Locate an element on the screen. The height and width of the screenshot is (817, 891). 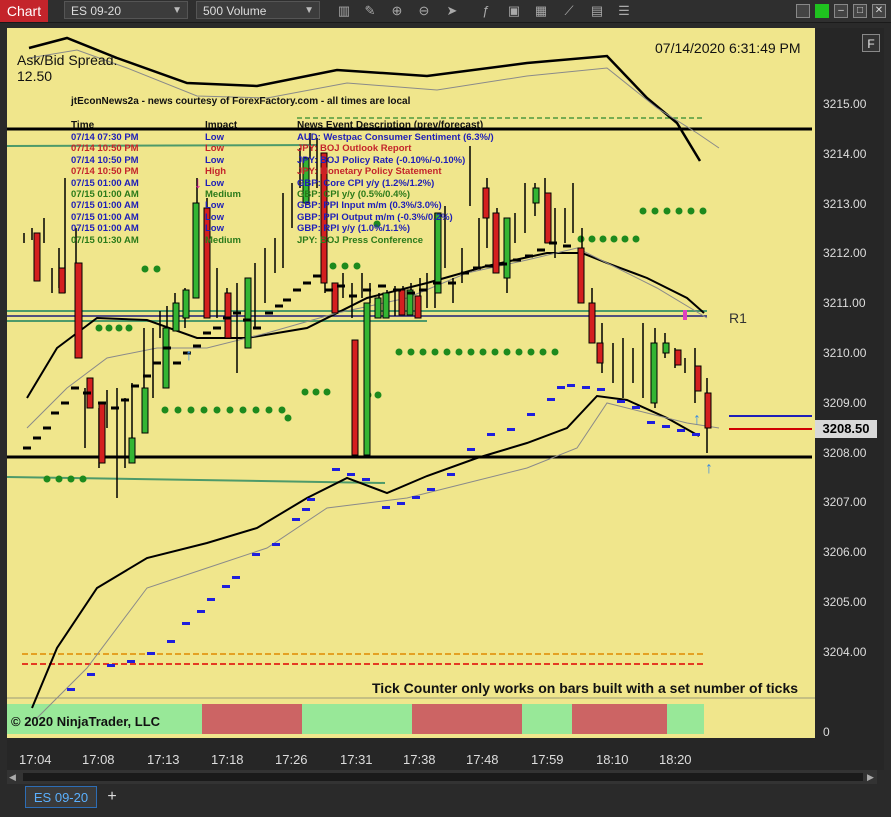
news-time: 07/15 01:00 AM is located at coordinates (105, 217).